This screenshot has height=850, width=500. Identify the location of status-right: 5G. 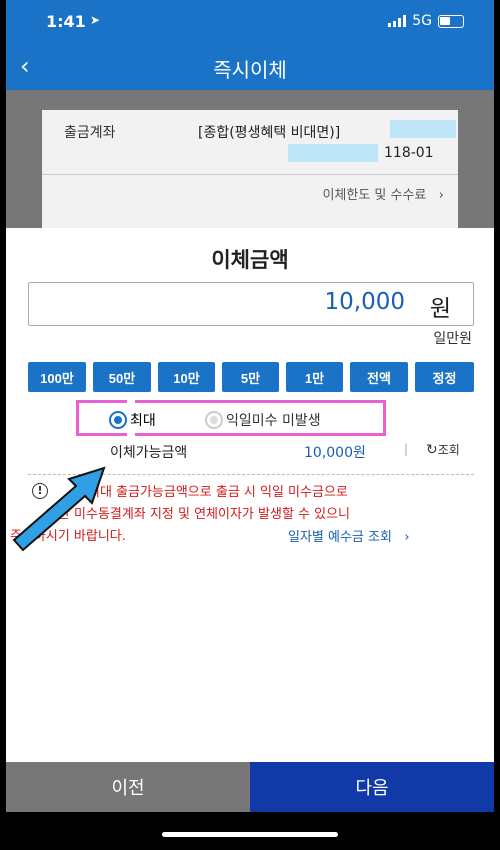
(426, 21).